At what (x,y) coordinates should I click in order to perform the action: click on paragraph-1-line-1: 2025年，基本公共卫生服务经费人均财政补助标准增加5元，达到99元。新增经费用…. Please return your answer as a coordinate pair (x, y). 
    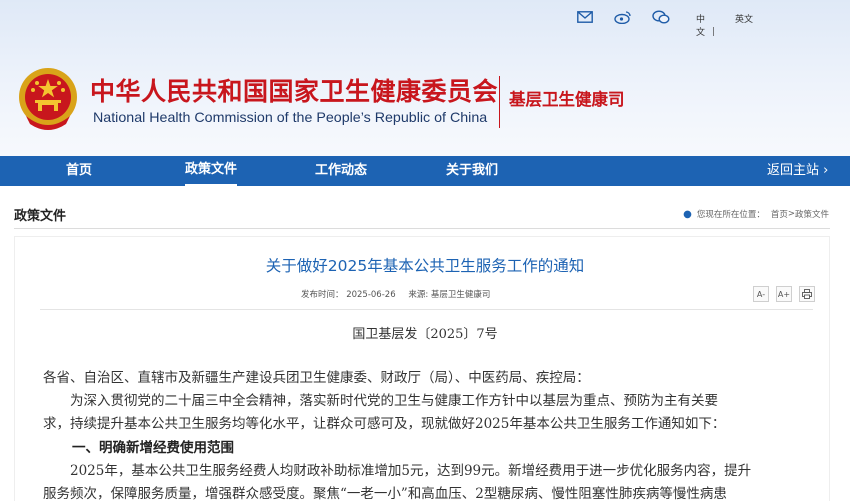
    Looking at the image, I should click on (397, 471).